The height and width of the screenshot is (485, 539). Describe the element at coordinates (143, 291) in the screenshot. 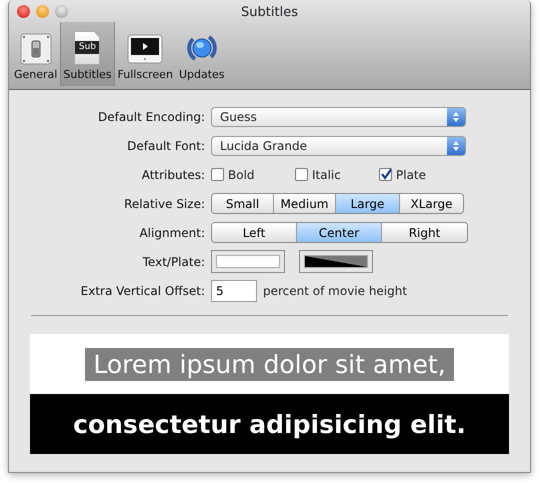

I see `field-label: Extra Vertical Offset:` at that location.